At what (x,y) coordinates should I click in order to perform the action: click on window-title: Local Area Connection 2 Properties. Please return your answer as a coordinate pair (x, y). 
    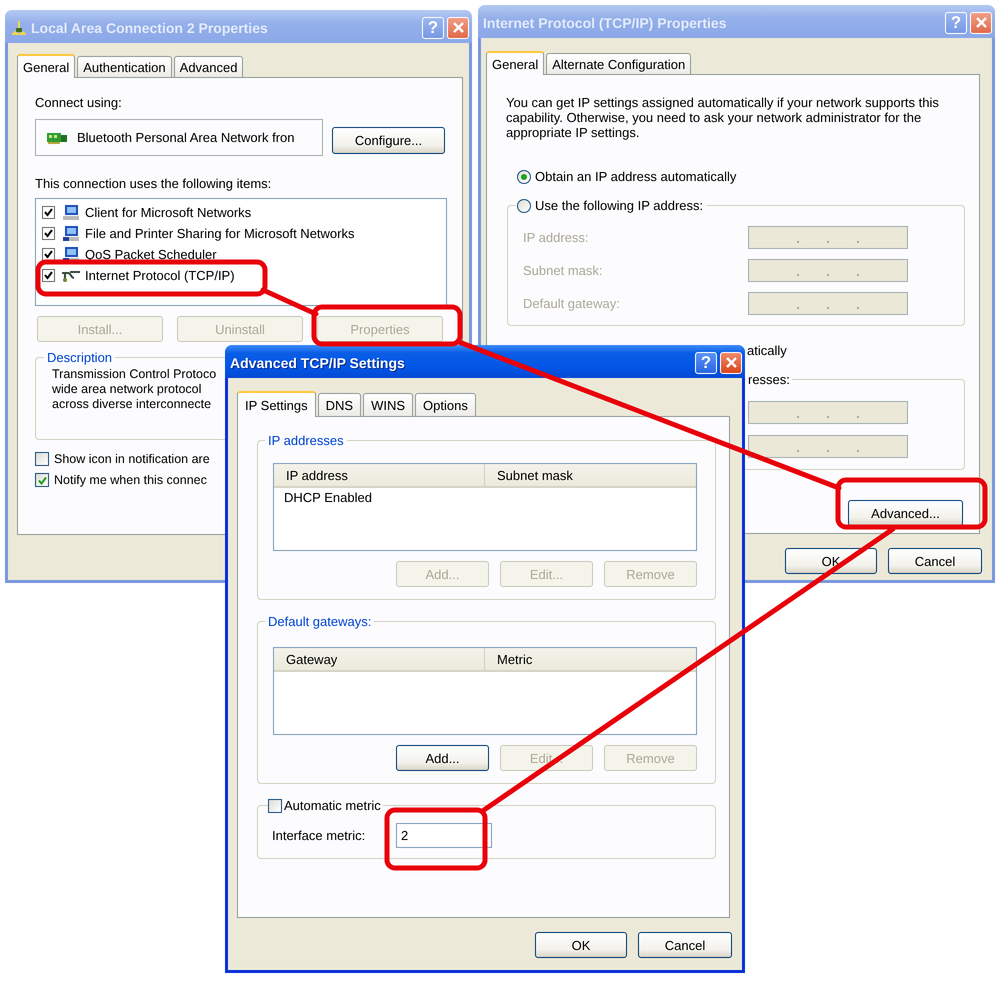
    Looking at the image, I should click on (149, 28).